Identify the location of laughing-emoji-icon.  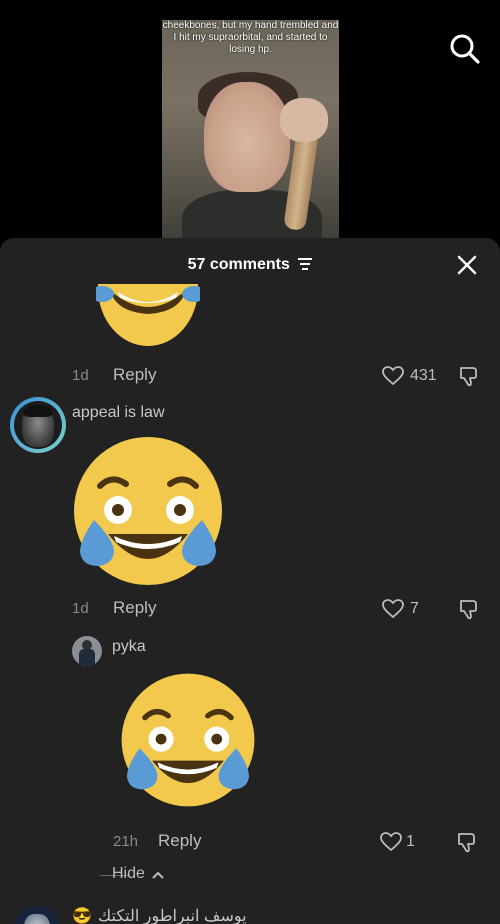
(148, 315).